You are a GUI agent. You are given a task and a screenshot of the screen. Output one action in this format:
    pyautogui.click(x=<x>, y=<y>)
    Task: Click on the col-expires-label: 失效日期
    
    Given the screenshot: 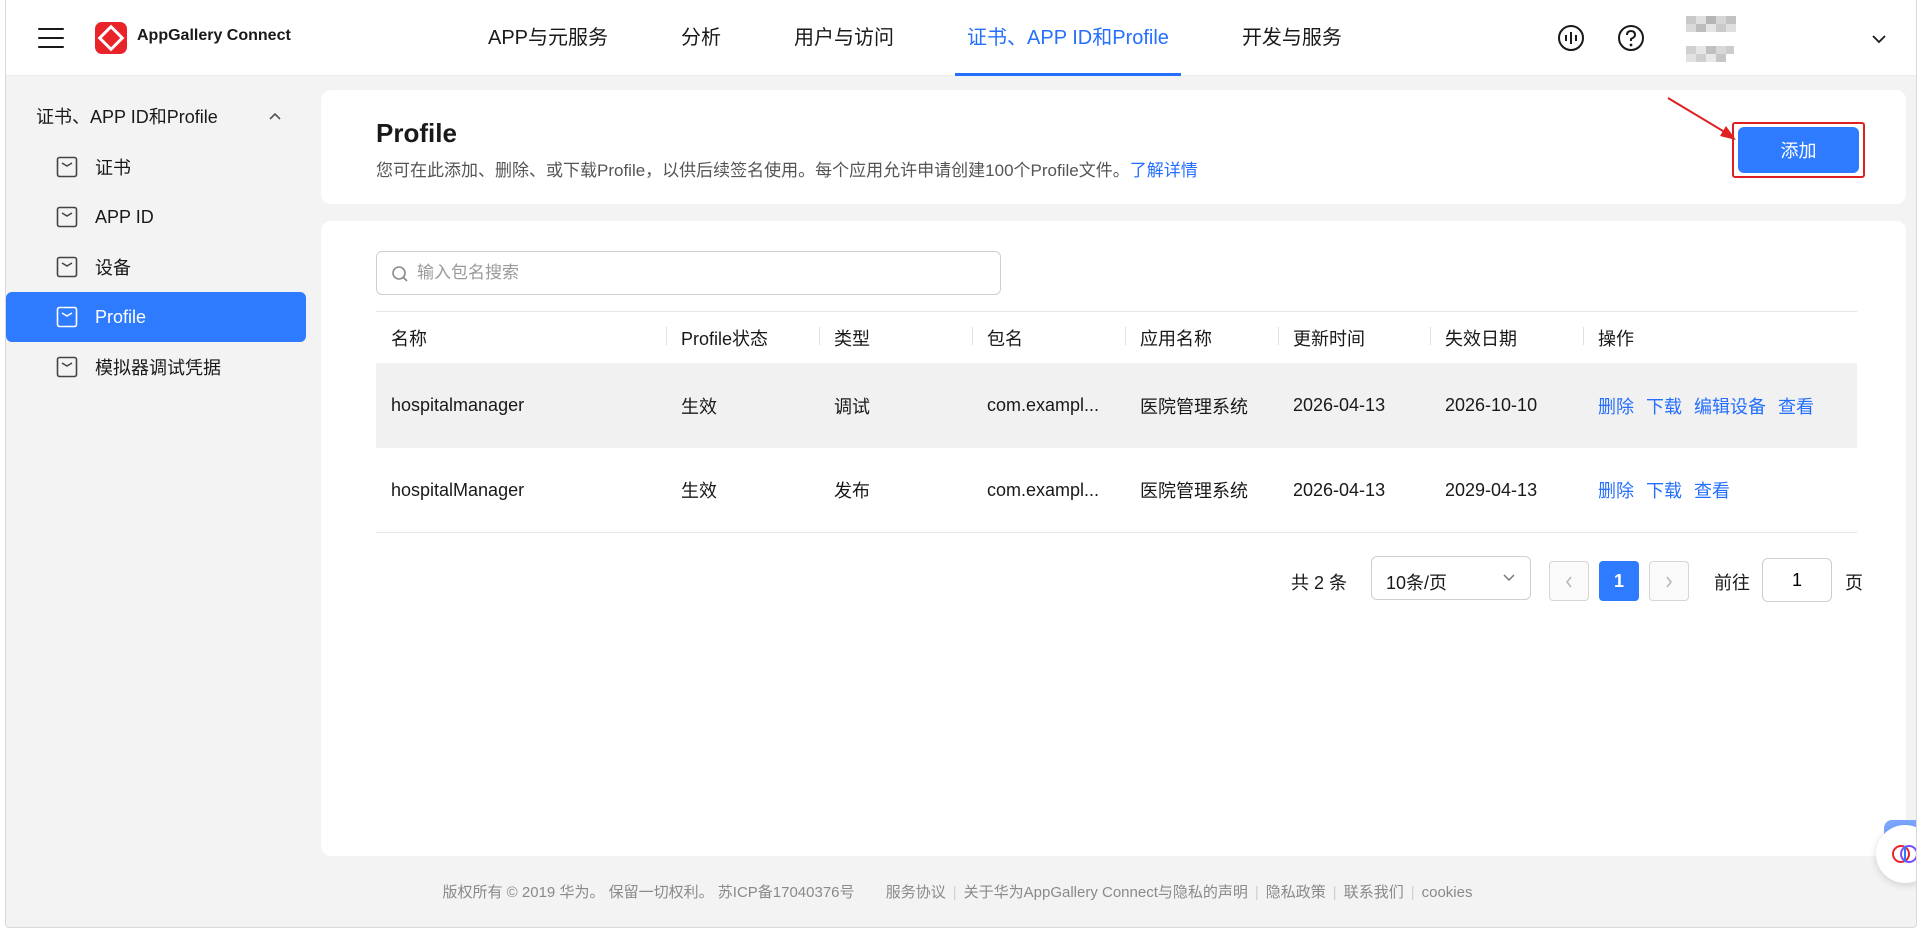 What is the action you would take?
    pyautogui.click(x=1481, y=338)
    